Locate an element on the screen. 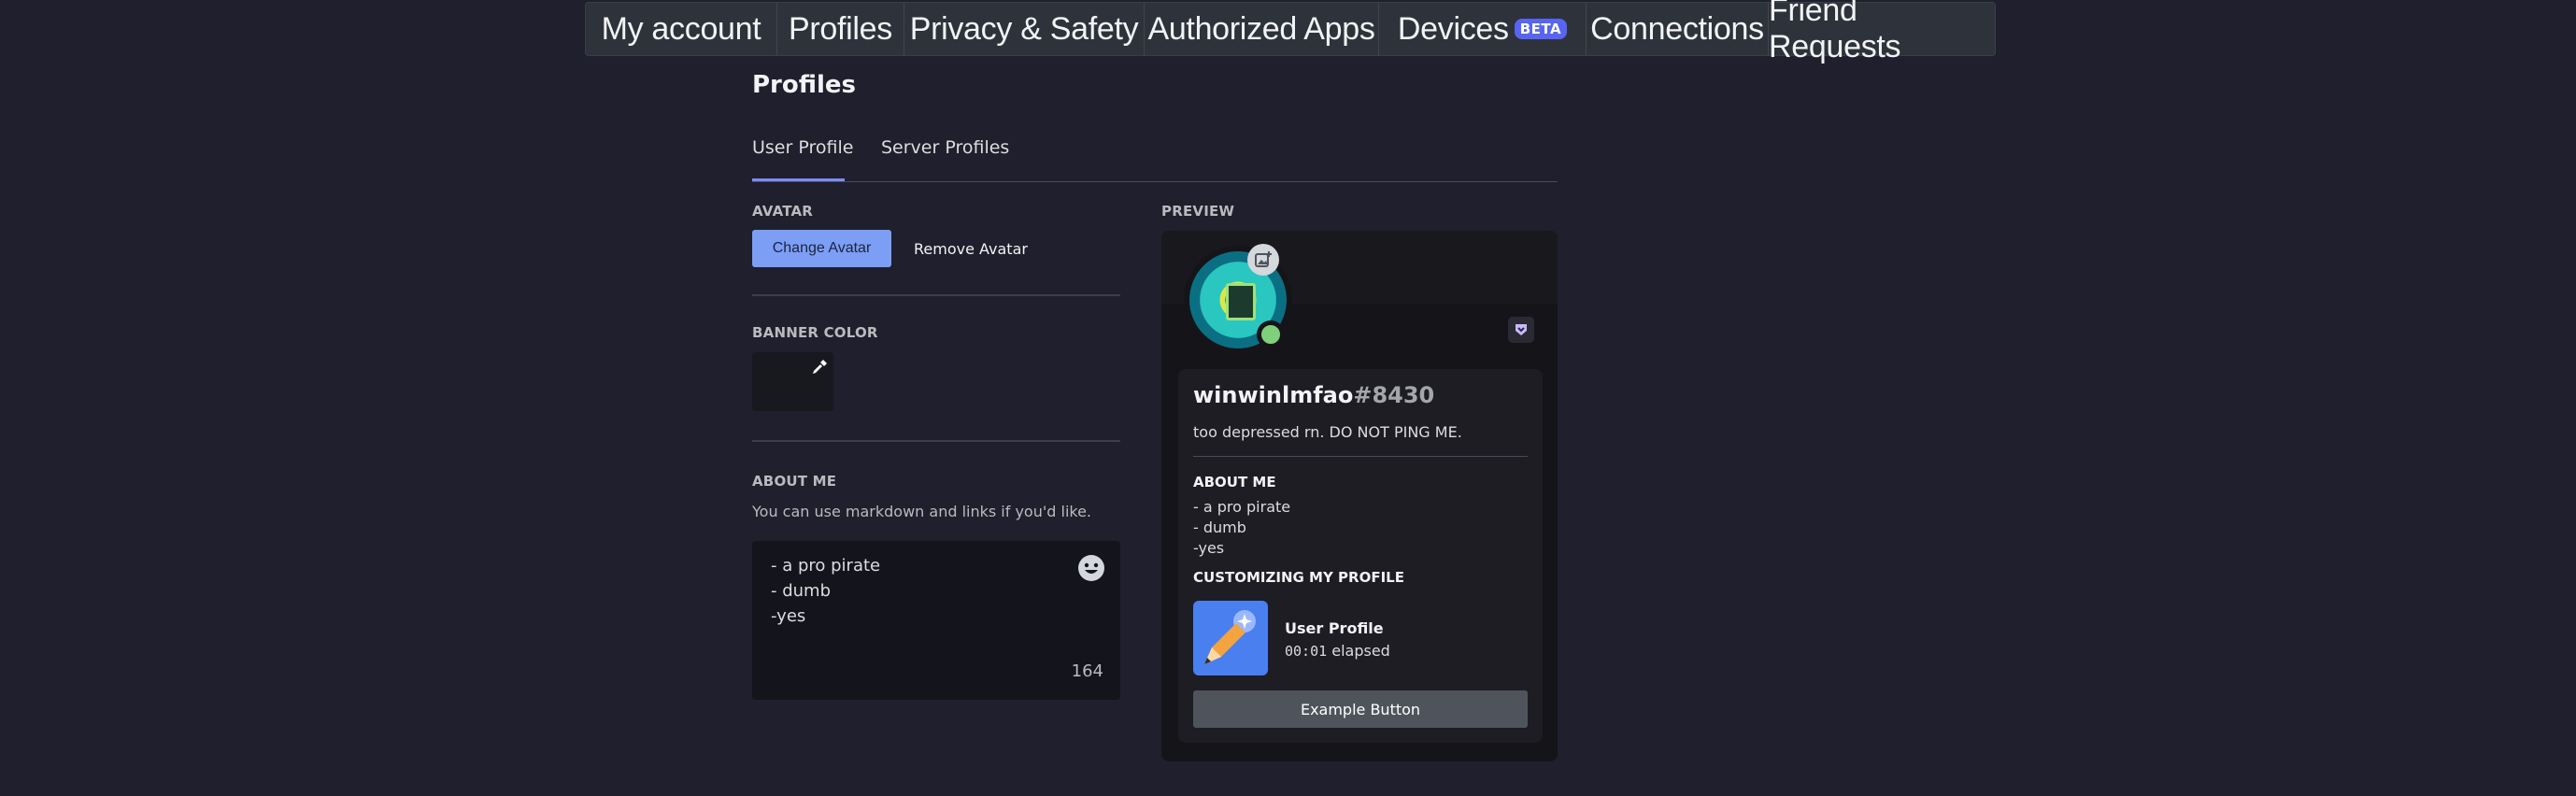 This screenshot has width=2576, height=796. character-counter: 164 is located at coordinates (1087, 671).